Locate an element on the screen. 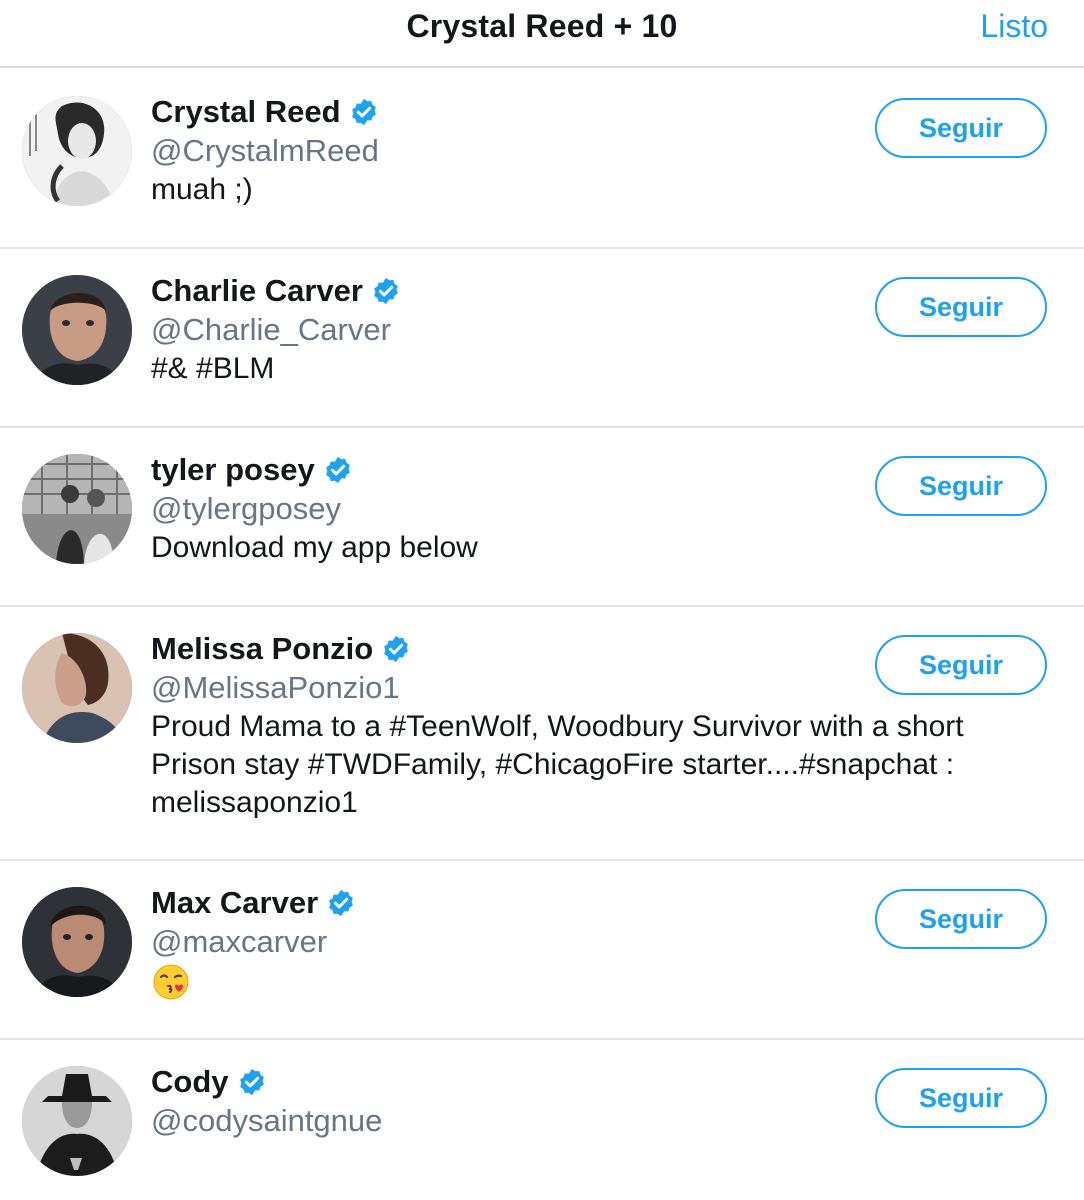 The image size is (1084, 1200). user-bio is located at coordinates (597, 982).